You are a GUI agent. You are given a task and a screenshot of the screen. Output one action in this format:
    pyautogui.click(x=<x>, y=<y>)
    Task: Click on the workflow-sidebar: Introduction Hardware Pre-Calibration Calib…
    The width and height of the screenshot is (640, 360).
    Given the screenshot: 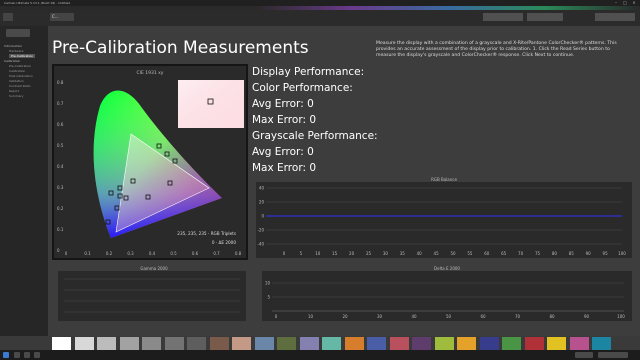 What is the action you would take?
    pyautogui.click(x=24, y=181)
    